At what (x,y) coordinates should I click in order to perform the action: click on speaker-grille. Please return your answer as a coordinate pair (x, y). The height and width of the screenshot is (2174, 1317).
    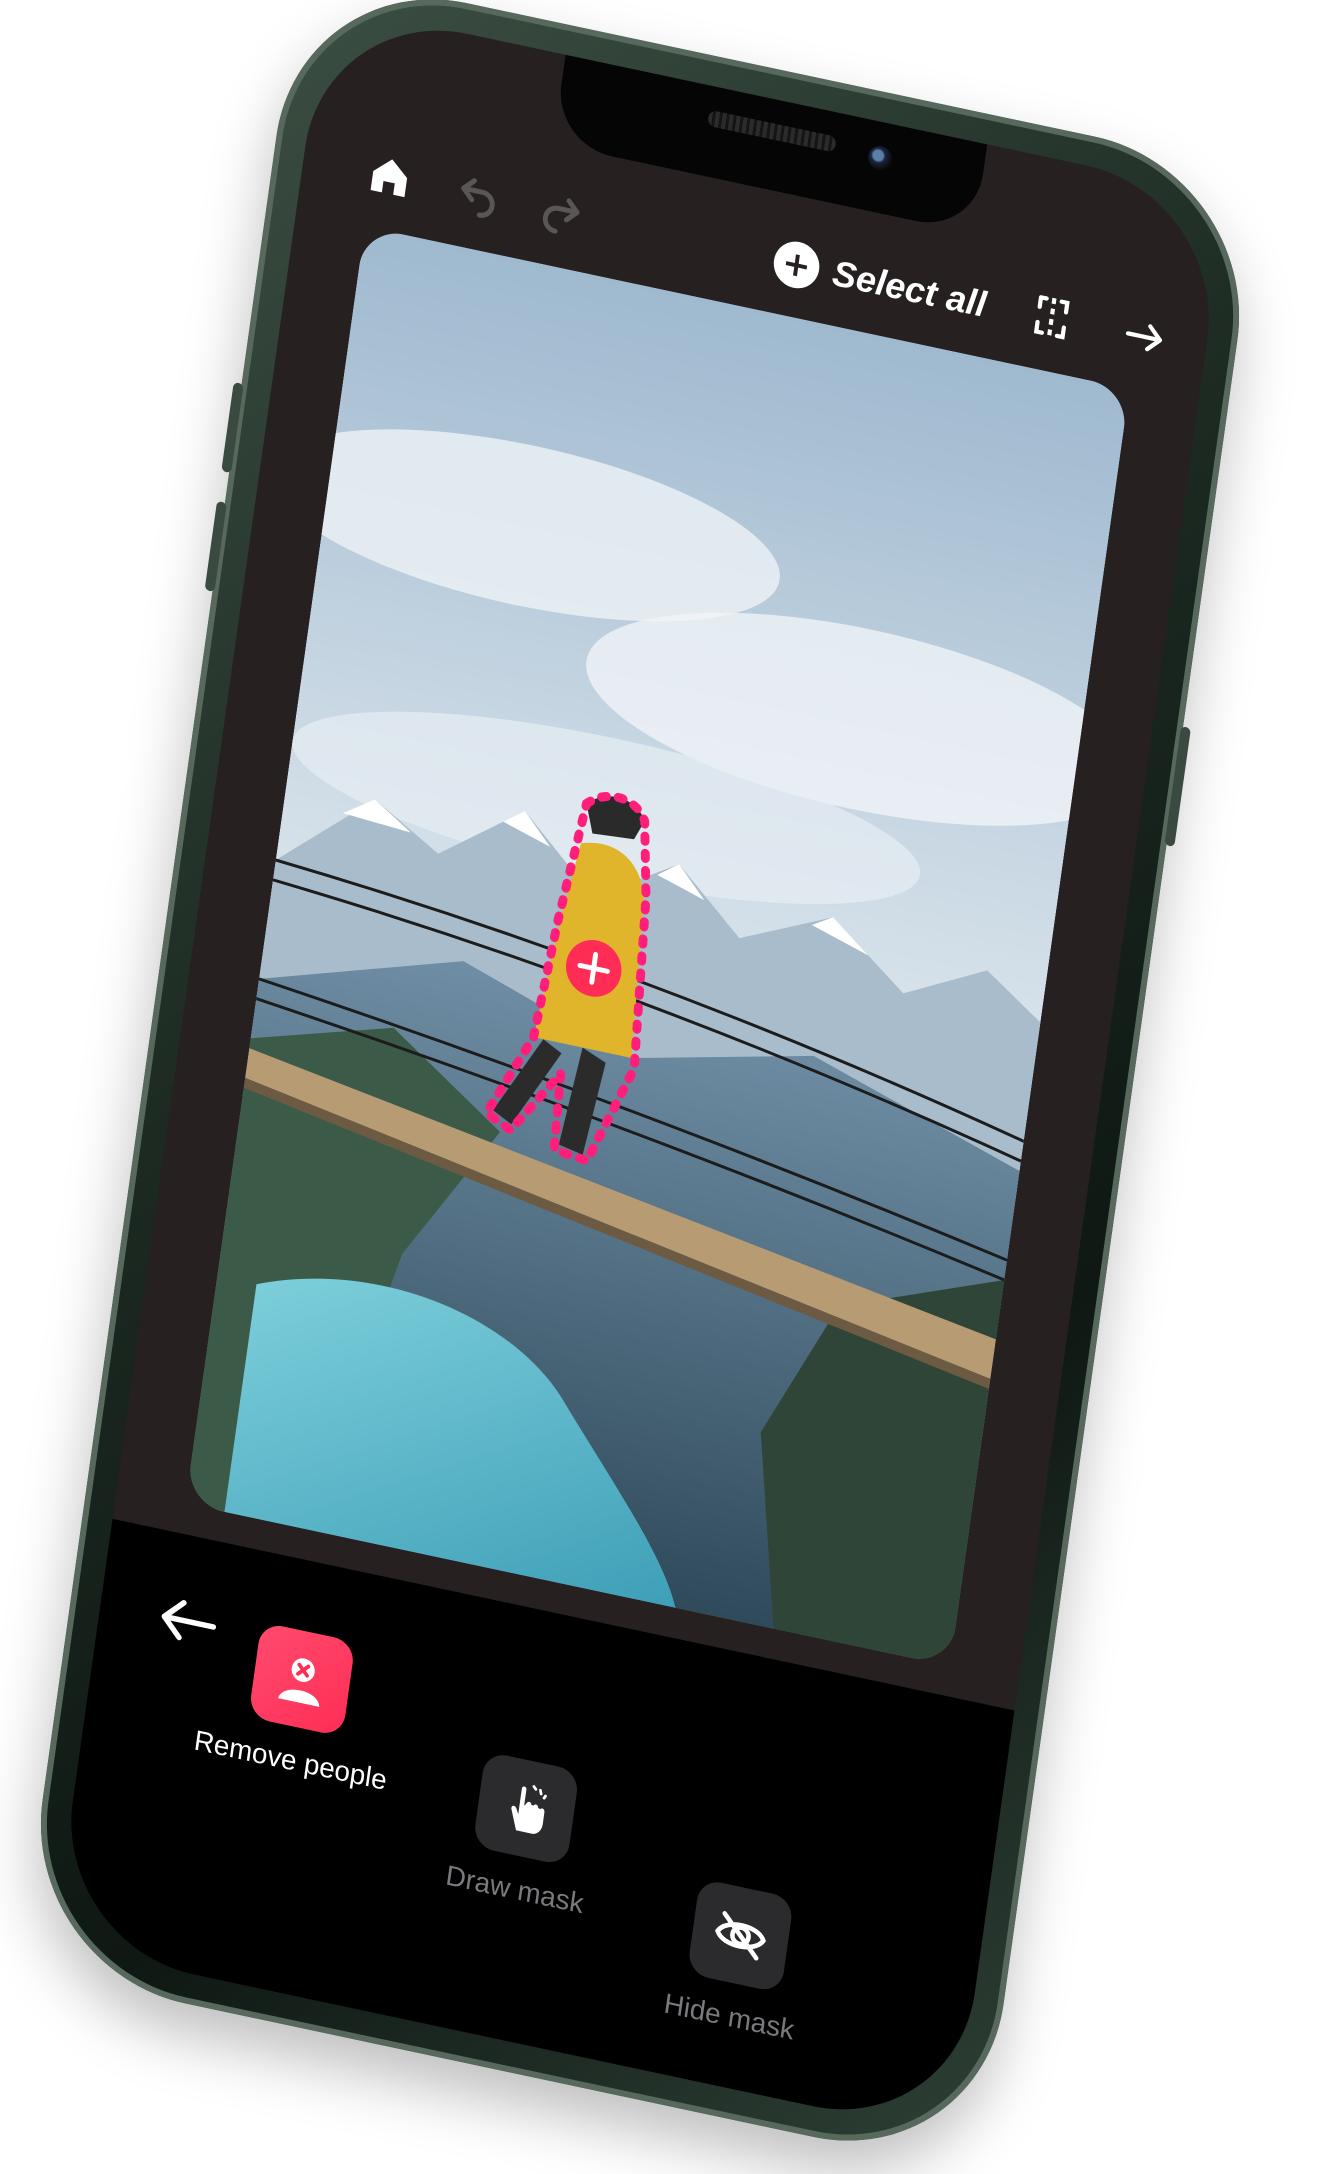
    Looking at the image, I should click on (772, 131).